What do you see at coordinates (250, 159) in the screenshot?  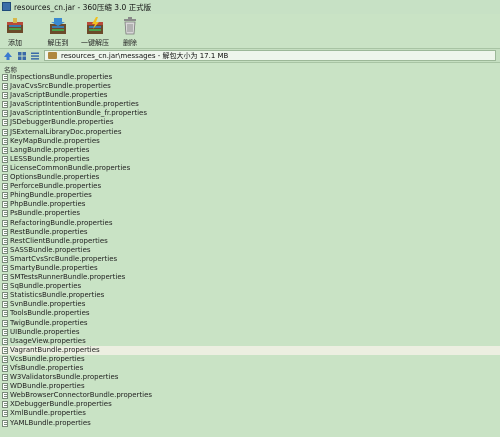 I see `file-row: LESSBundle.properties` at bounding box center [250, 159].